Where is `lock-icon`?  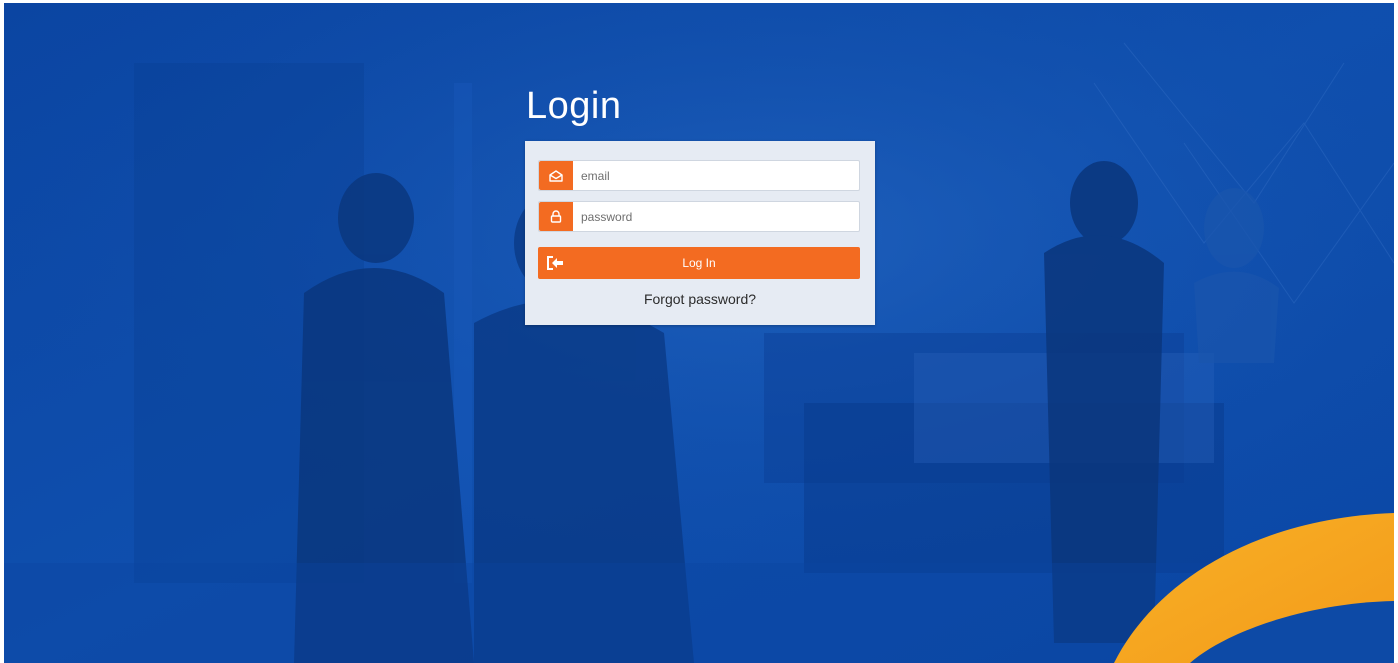
lock-icon is located at coordinates (556, 216).